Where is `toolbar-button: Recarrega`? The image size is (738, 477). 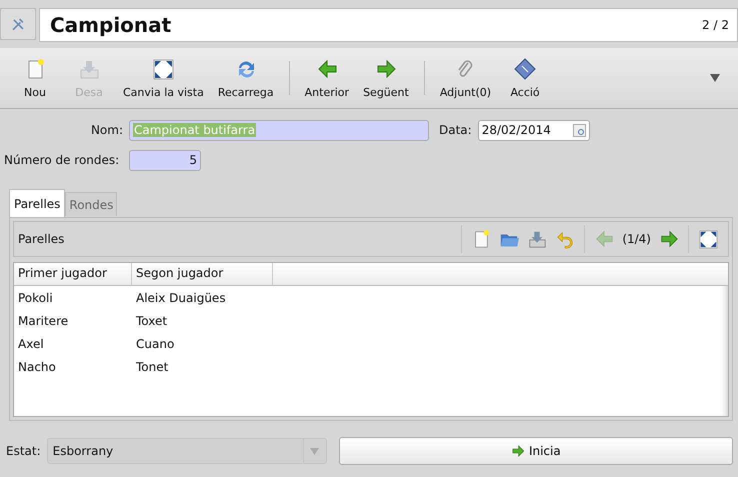 toolbar-button: Recarrega is located at coordinates (245, 78).